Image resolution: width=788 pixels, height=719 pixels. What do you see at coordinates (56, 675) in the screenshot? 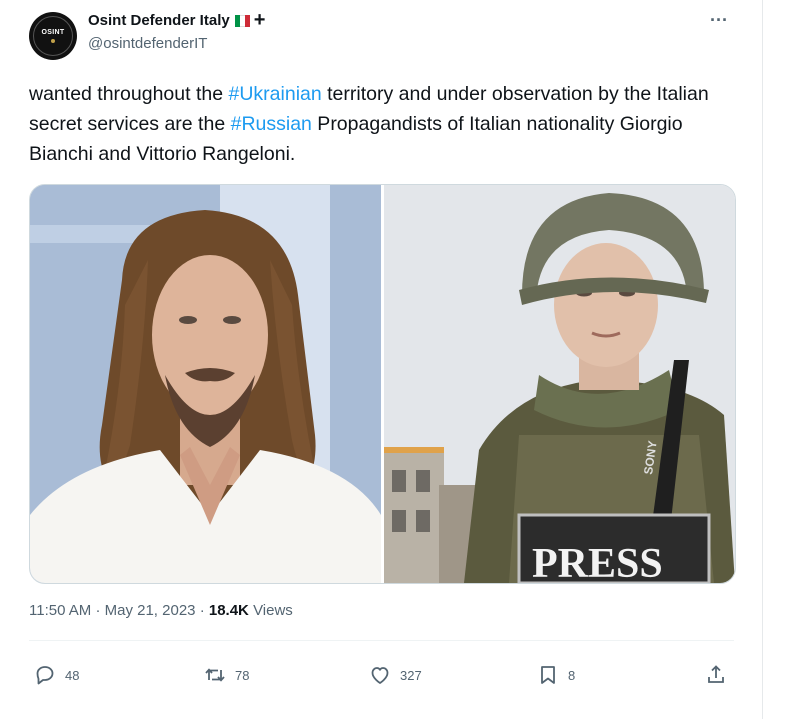
I see `reply-button: 48` at bounding box center [56, 675].